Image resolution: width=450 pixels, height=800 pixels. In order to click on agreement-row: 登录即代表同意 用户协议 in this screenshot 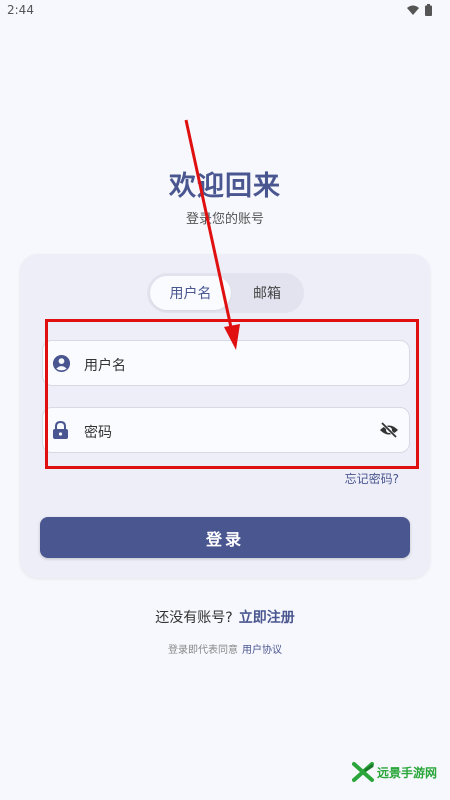, I will do `click(225, 648)`.